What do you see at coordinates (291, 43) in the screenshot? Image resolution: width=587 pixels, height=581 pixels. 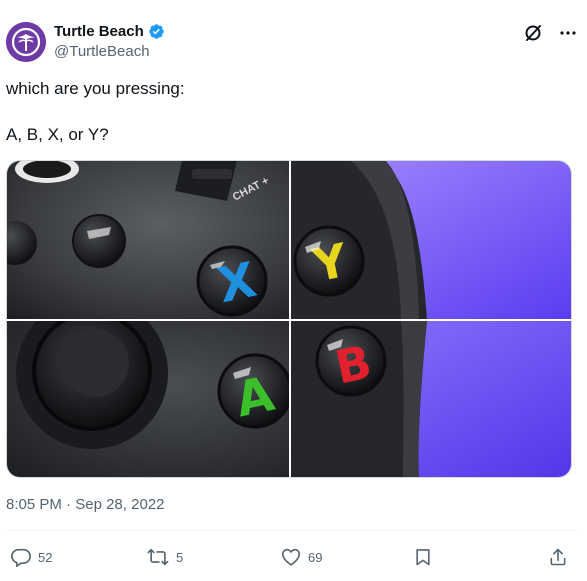 I see `tweet-header: Turtle Beach @TurtleBeach` at bounding box center [291, 43].